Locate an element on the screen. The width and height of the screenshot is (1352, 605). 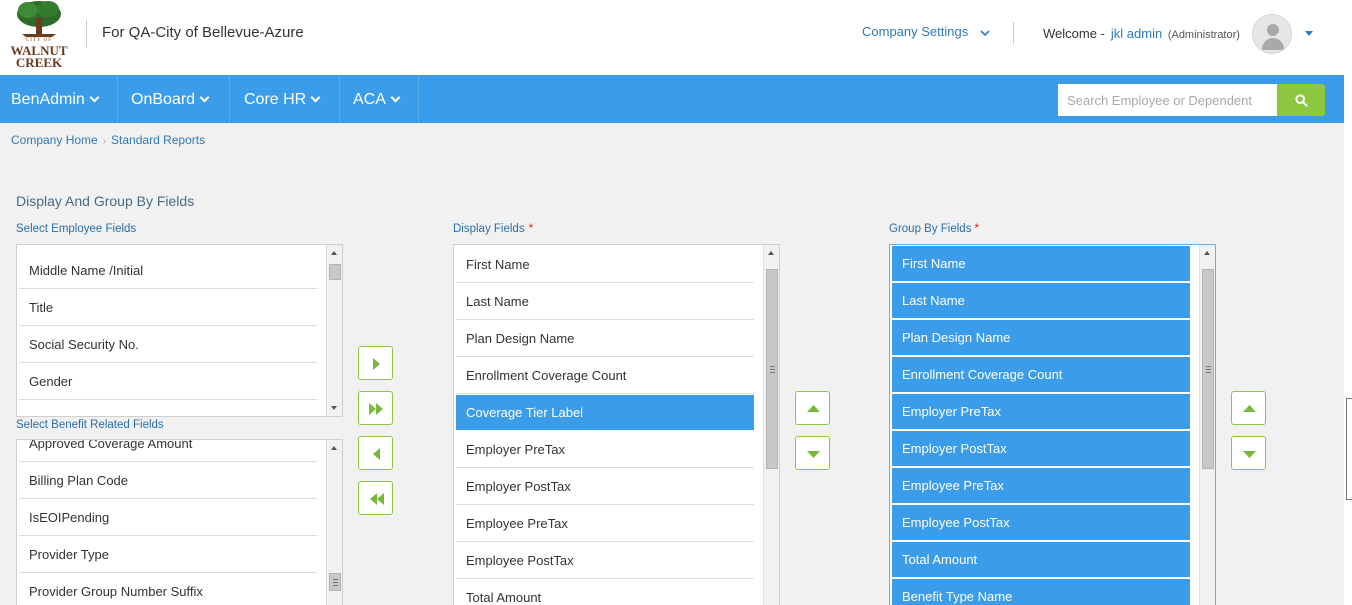
list-item: Social Security No. is located at coordinates (168, 345).